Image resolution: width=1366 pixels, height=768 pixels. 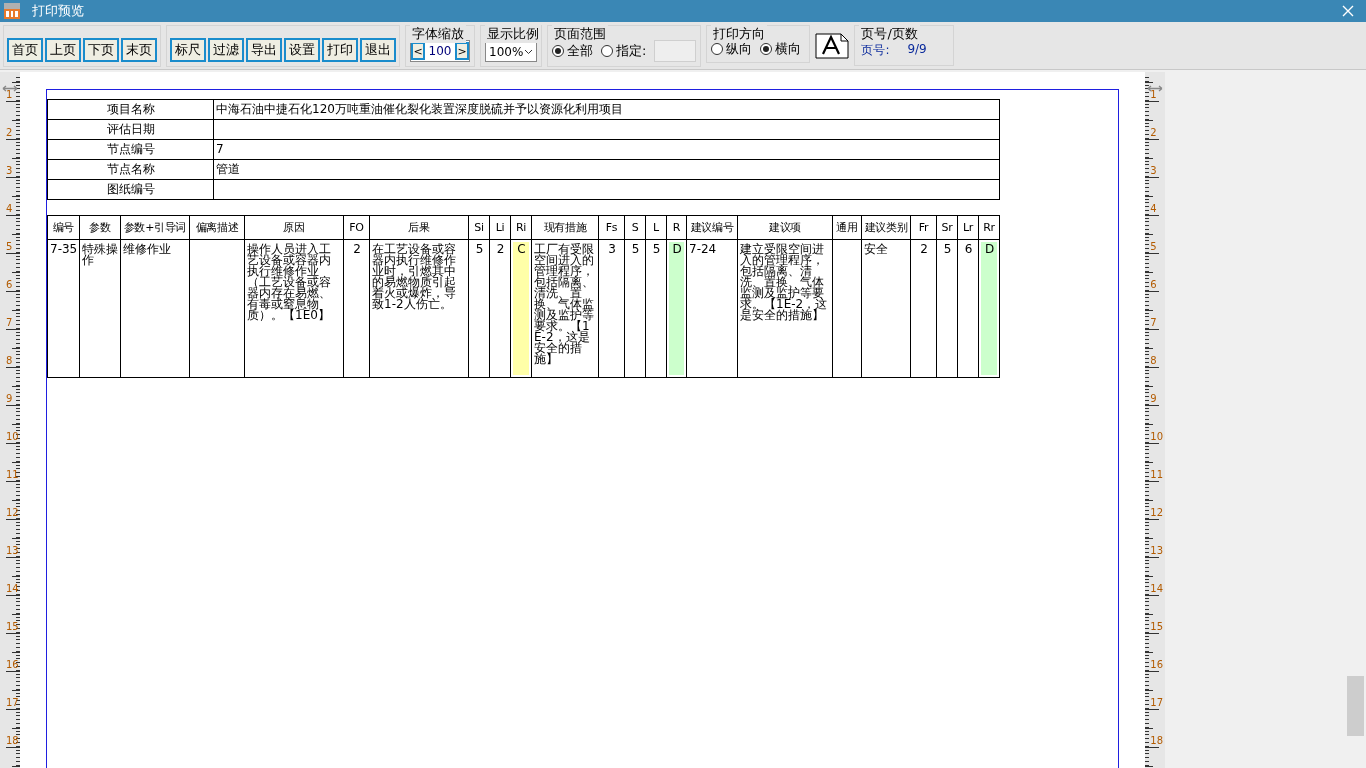 What do you see at coordinates (923, 227) in the screenshot?
I see `column-header: Fr` at bounding box center [923, 227].